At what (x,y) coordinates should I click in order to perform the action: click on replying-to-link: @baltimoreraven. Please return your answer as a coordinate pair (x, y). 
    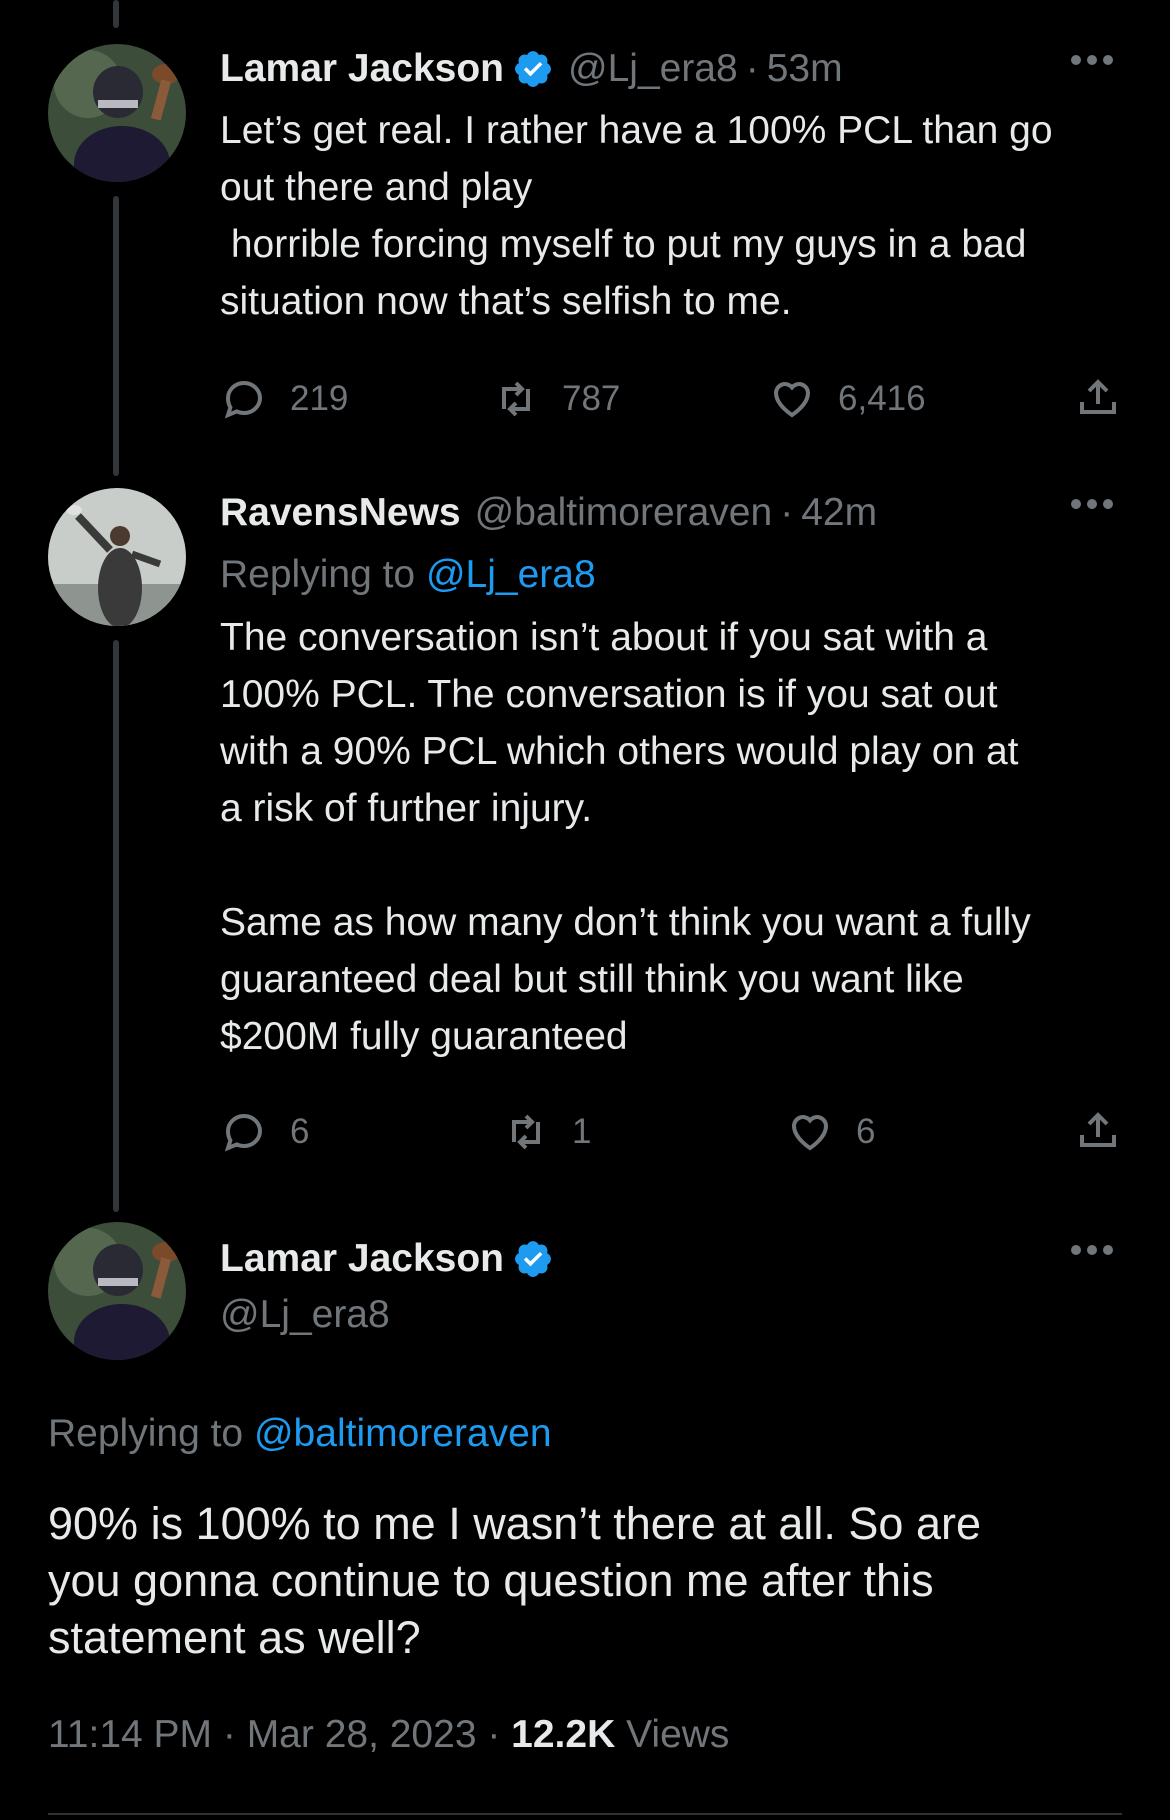
    Looking at the image, I should click on (403, 1433).